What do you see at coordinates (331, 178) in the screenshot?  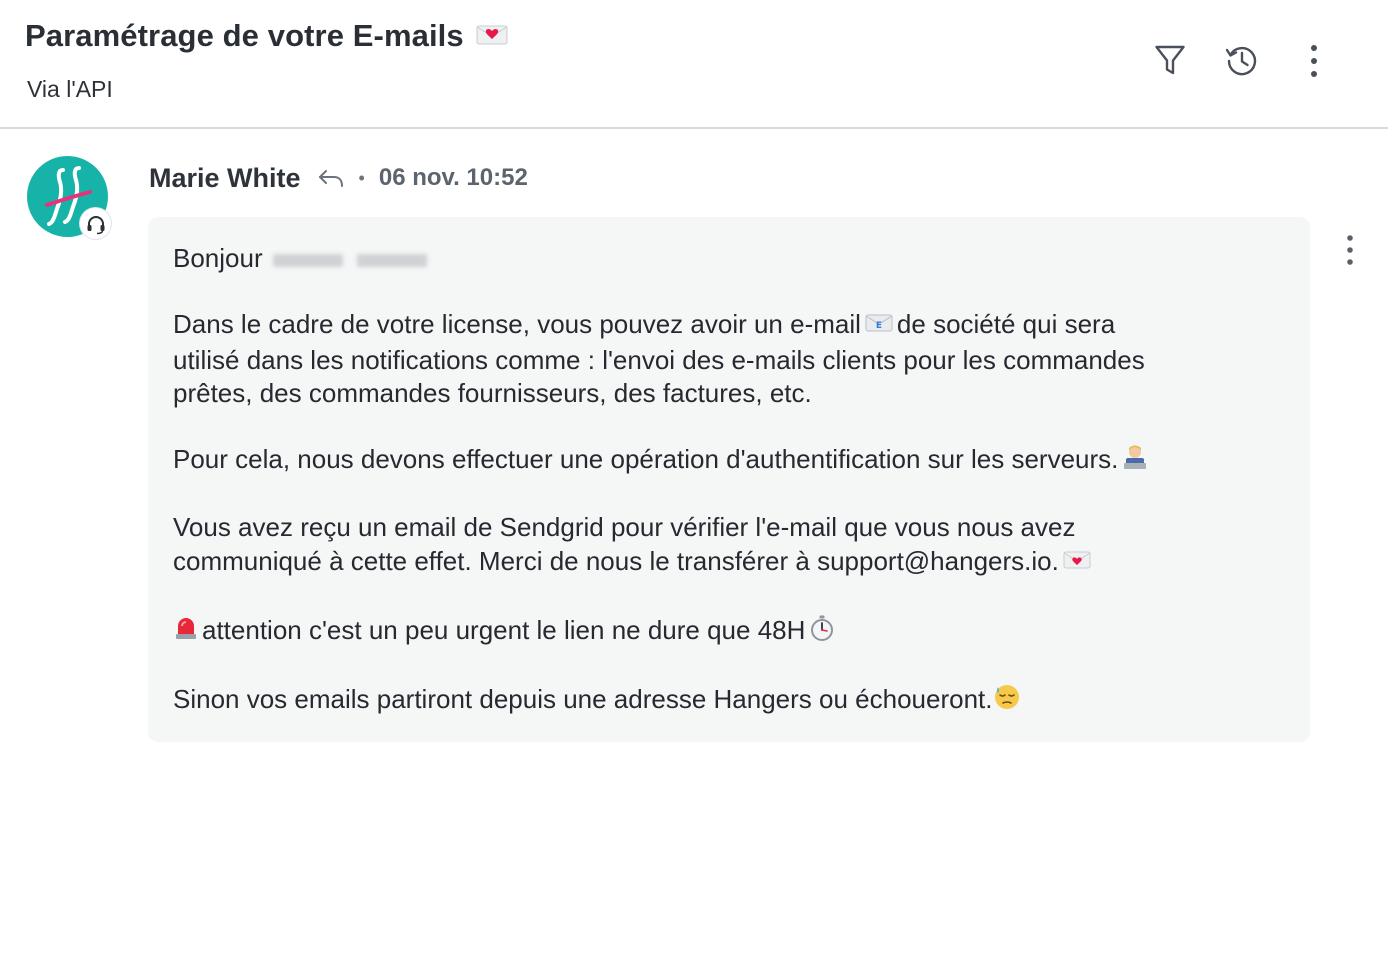 I see `reply-icon` at bounding box center [331, 178].